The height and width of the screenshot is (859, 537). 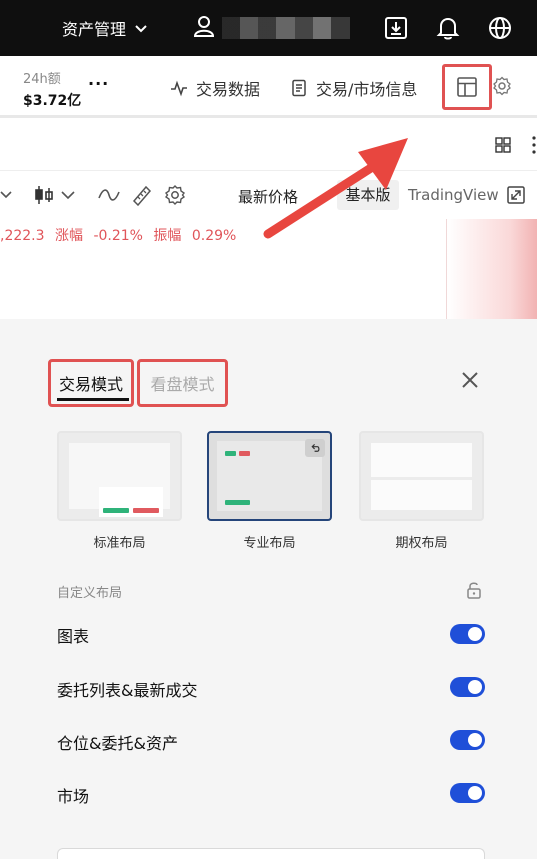 I want to click on download-icon, so click(x=396, y=28).